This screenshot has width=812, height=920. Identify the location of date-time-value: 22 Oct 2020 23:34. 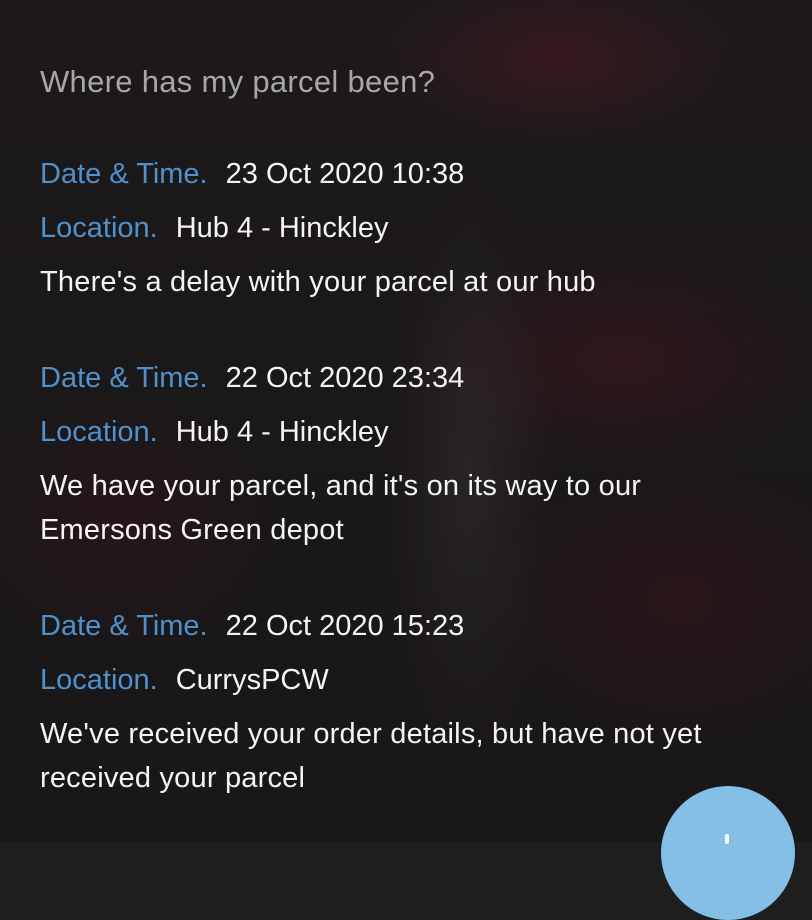
(345, 378).